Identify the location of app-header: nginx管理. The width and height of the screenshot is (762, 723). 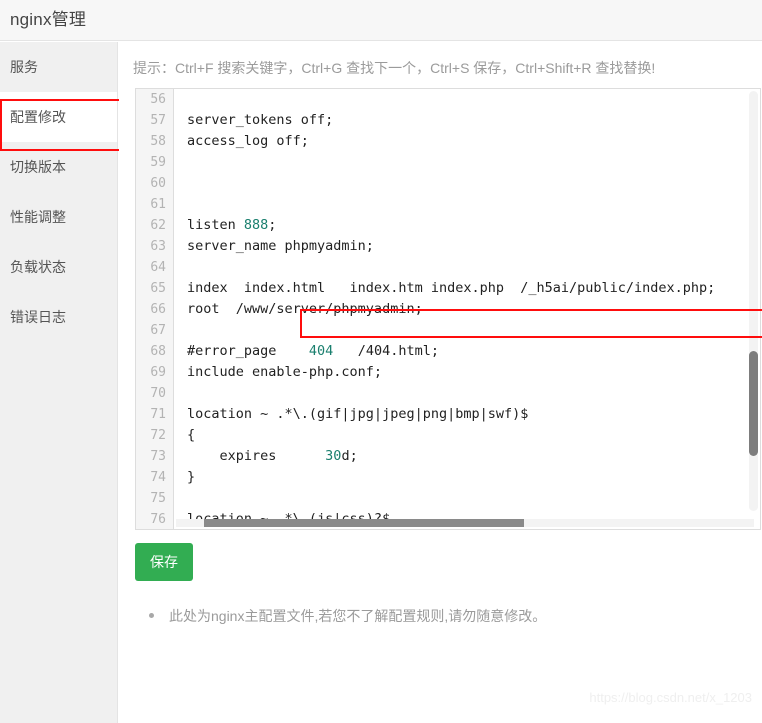
(381, 20).